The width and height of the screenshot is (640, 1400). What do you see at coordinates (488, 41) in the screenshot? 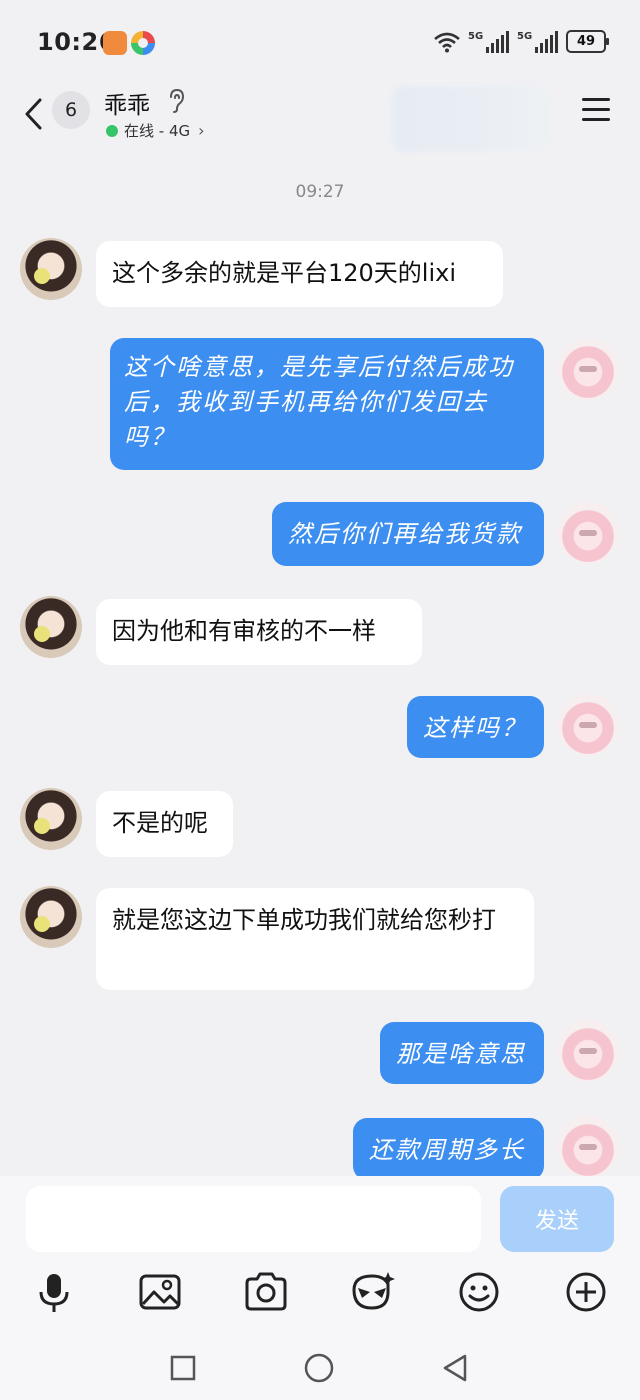
I see `signal-5g-icon-1: 5G` at bounding box center [488, 41].